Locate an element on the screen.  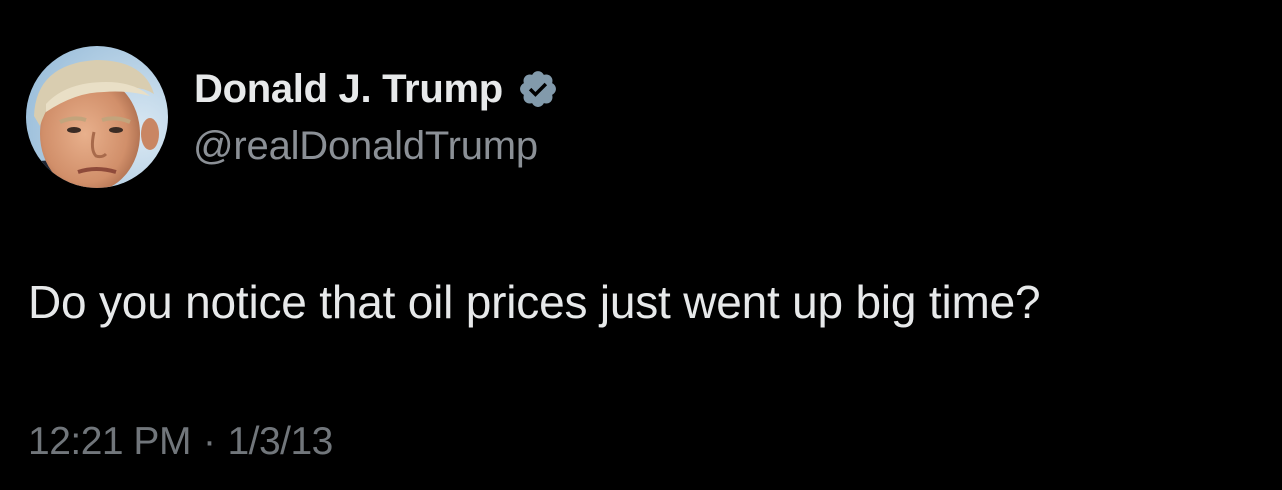
author-name-row: Donald J. Trump is located at coordinates (376, 89).